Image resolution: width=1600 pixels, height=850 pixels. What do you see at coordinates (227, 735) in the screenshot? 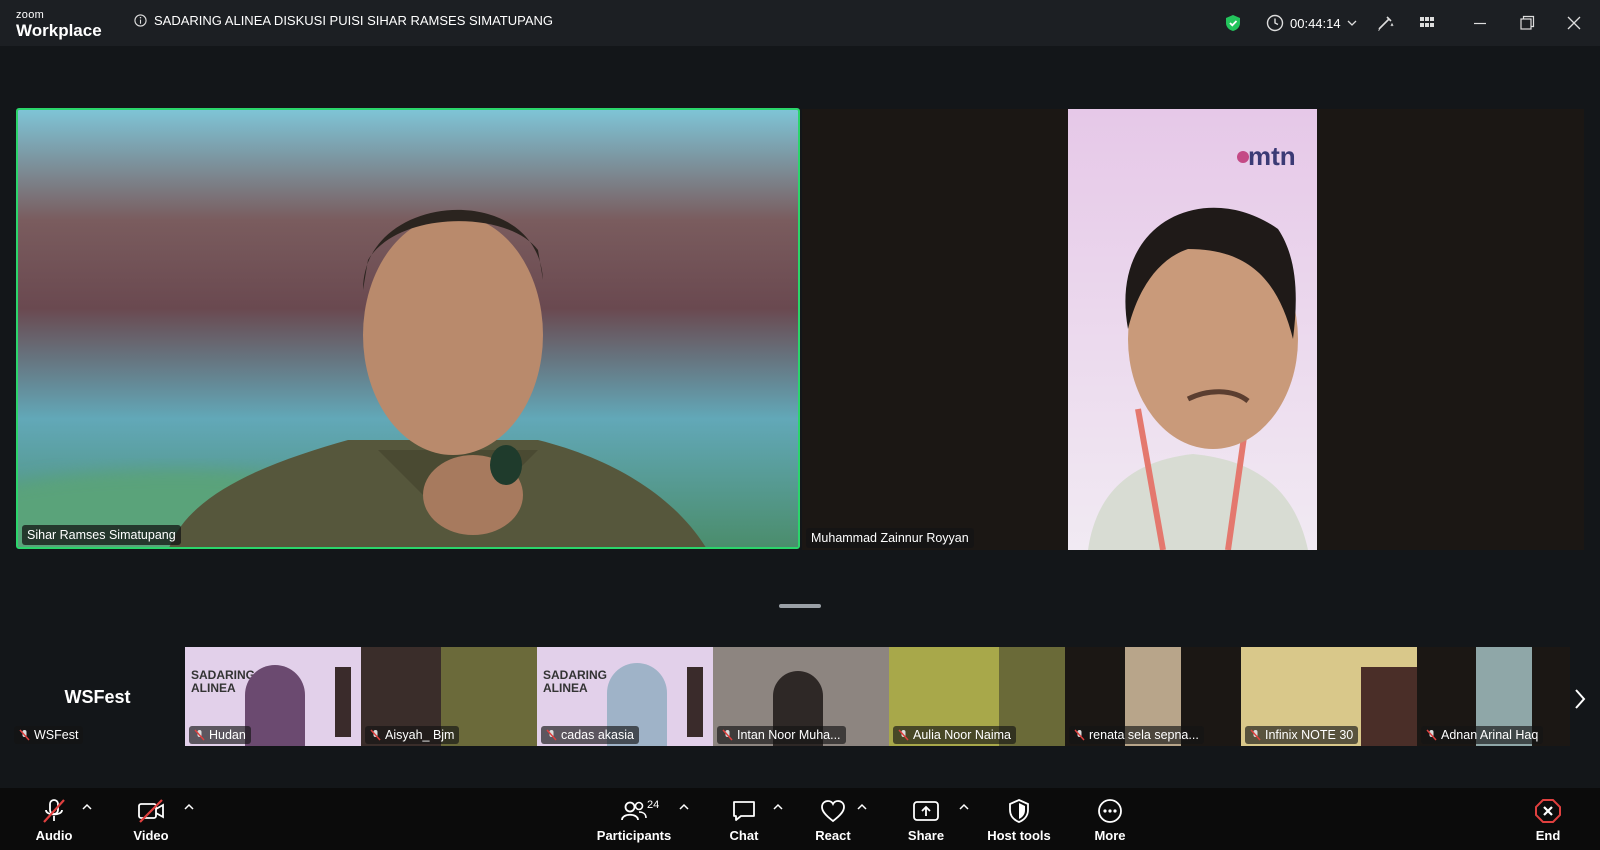
I see `participant-name: Hudan` at bounding box center [227, 735].